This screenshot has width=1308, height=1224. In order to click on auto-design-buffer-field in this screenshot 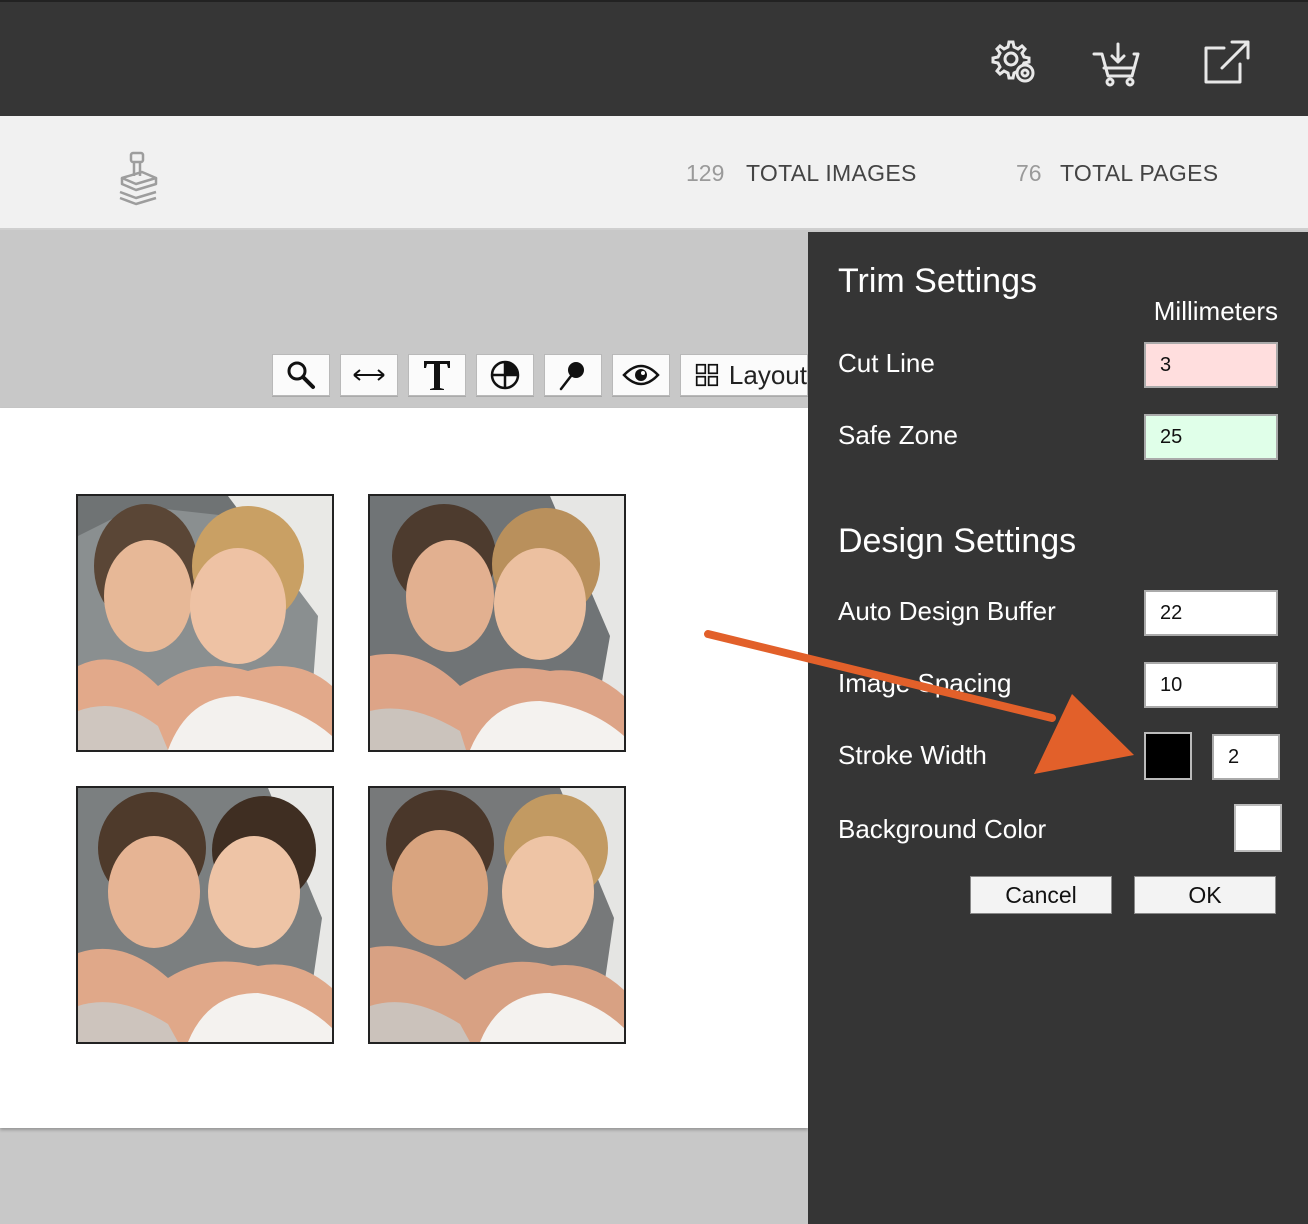, I will do `click(1211, 613)`.